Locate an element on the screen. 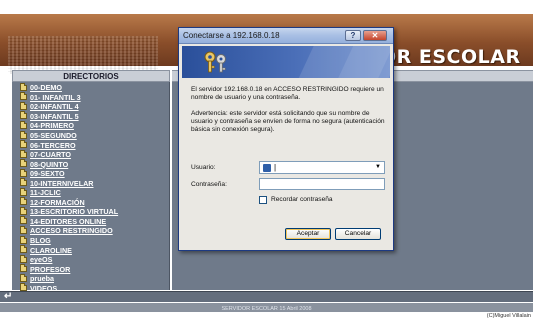 Image resolution: width=533 pixels, height=322 pixels. sidebar-item-label: 13-ESCRITORIO VIRTUAL is located at coordinates (74, 211).